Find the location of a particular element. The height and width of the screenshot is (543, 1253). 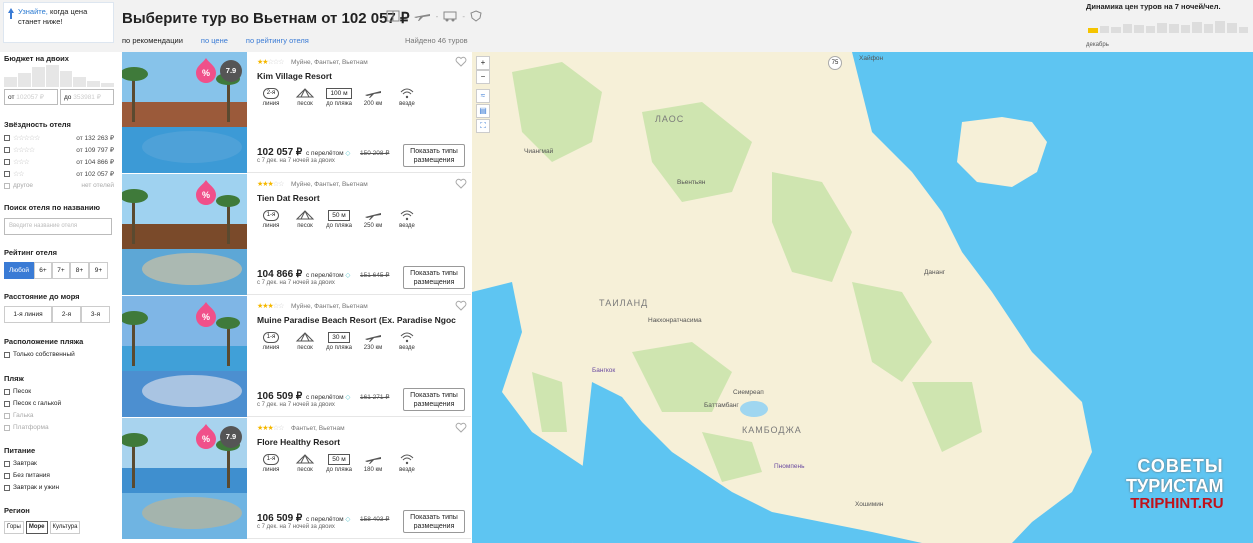

food-none-checkbox: Без питания is located at coordinates (27, 475).